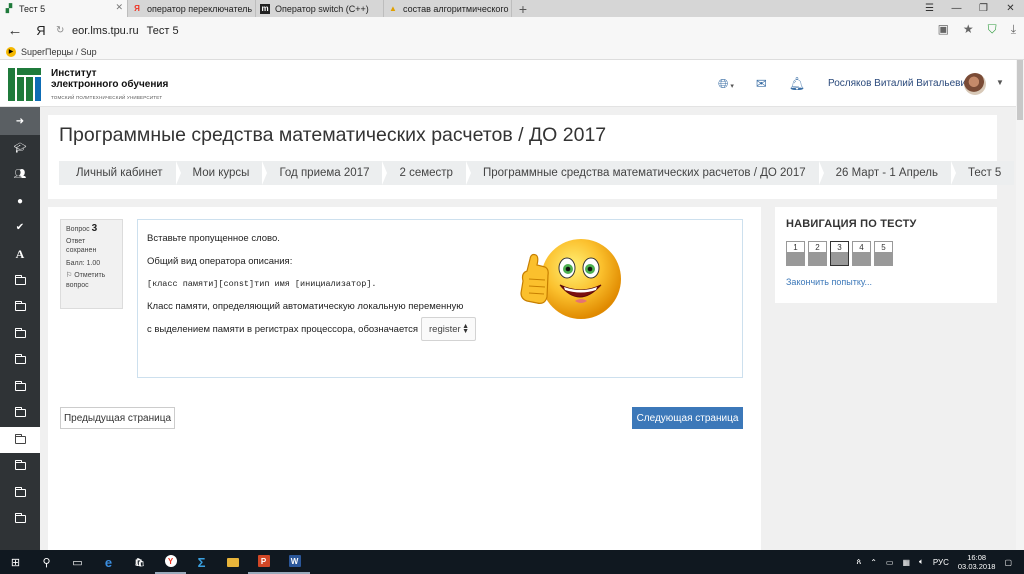 Image resolution: width=1024 pixels, height=574 pixels. Describe the element at coordinates (20, 121) in the screenshot. I see `sidebar-toggle-icon: ➜` at that location.